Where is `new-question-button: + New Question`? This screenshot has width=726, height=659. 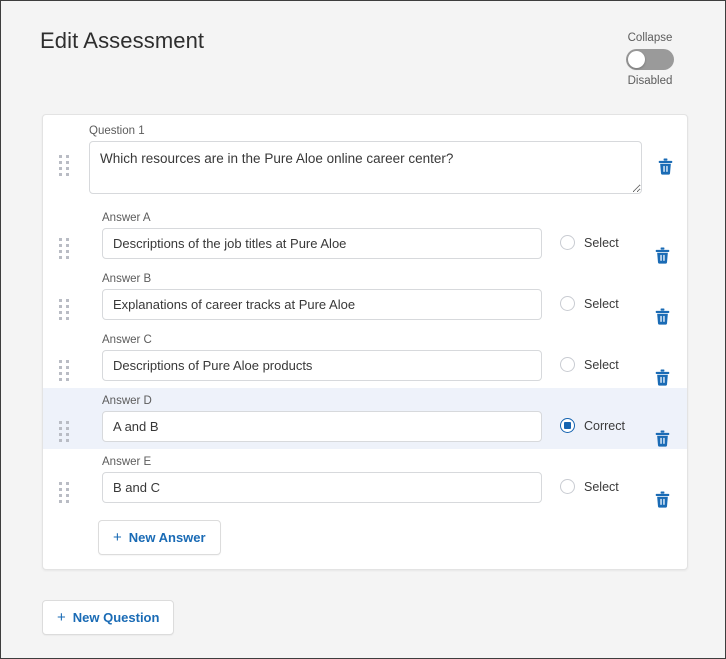
new-question-button: + New Question is located at coordinates (108, 617).